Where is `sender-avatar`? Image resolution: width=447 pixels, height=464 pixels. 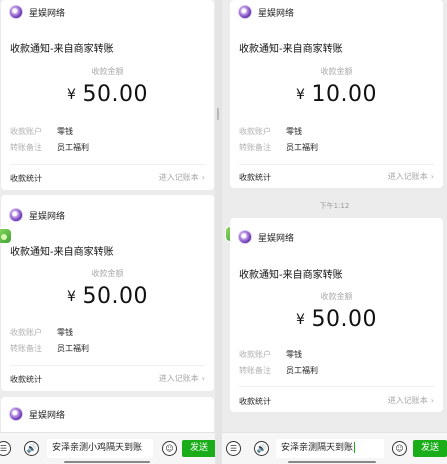
sender-avatar is located at coordinates (6, 236).